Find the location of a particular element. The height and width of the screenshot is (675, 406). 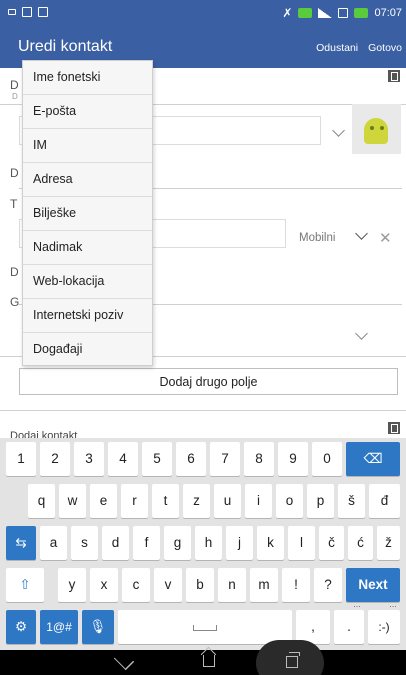

menu-item-address: Adresa is located at coordinates (87, 180).